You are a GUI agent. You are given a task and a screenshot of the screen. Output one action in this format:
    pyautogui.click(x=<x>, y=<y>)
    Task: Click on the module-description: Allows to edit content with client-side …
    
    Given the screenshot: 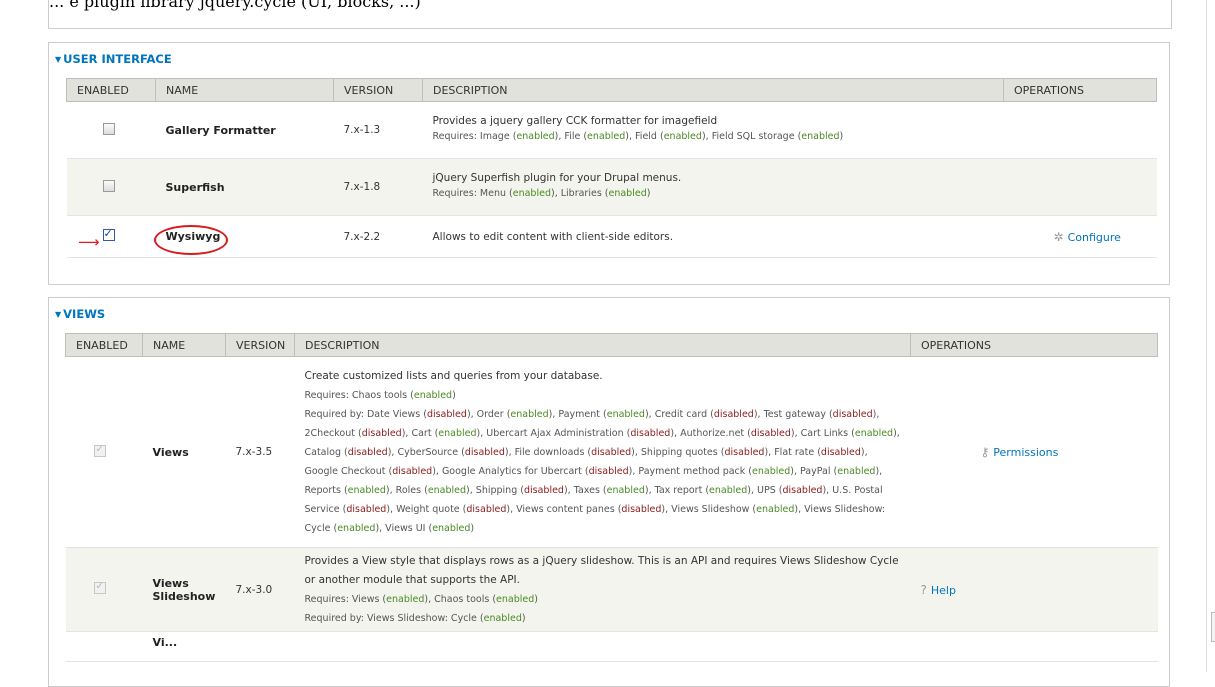 What is the action you would take?
    pyautogui.click(x=553, y=236)
    